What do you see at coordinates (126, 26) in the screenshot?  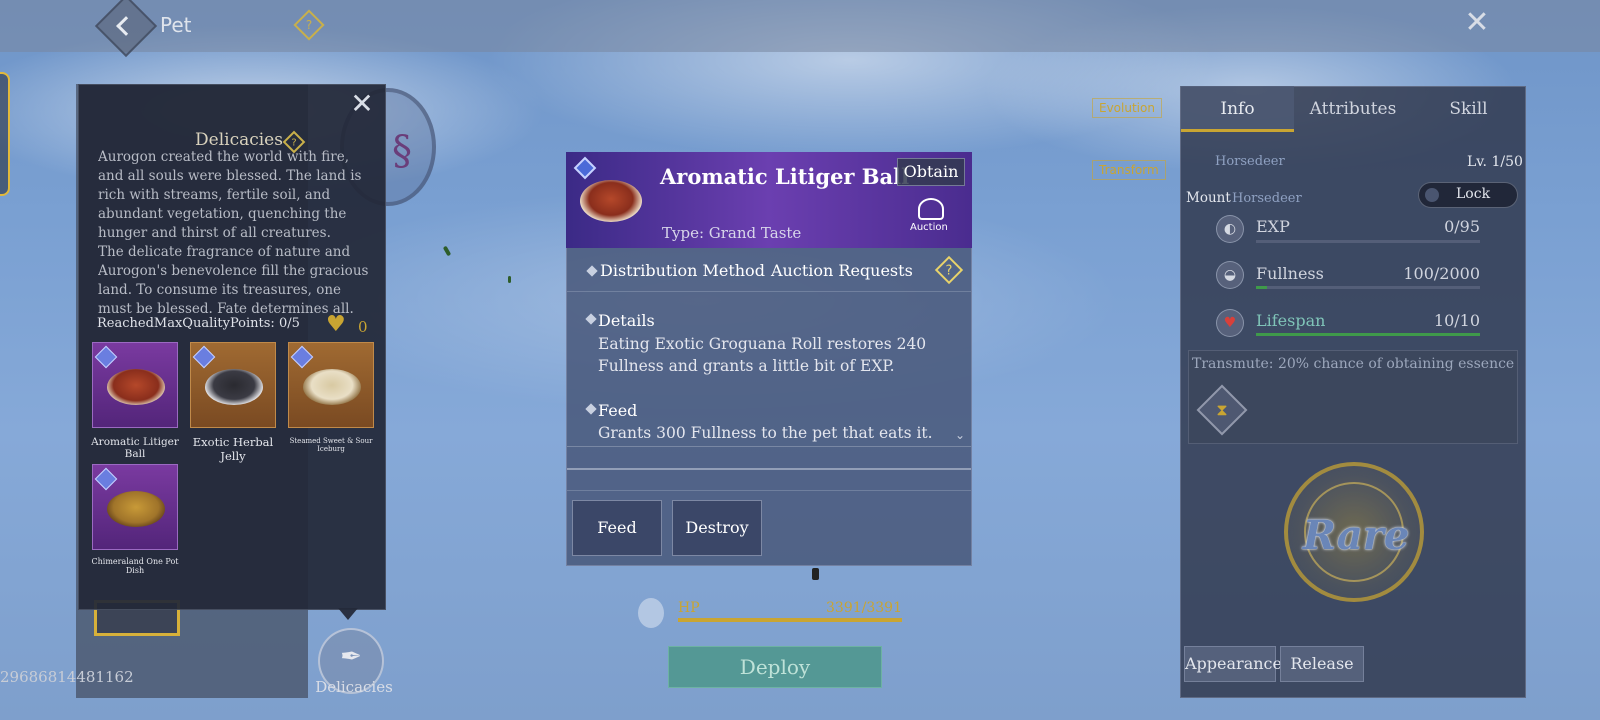 I see `back-arrow-icon` at bounding box center [126, 26].